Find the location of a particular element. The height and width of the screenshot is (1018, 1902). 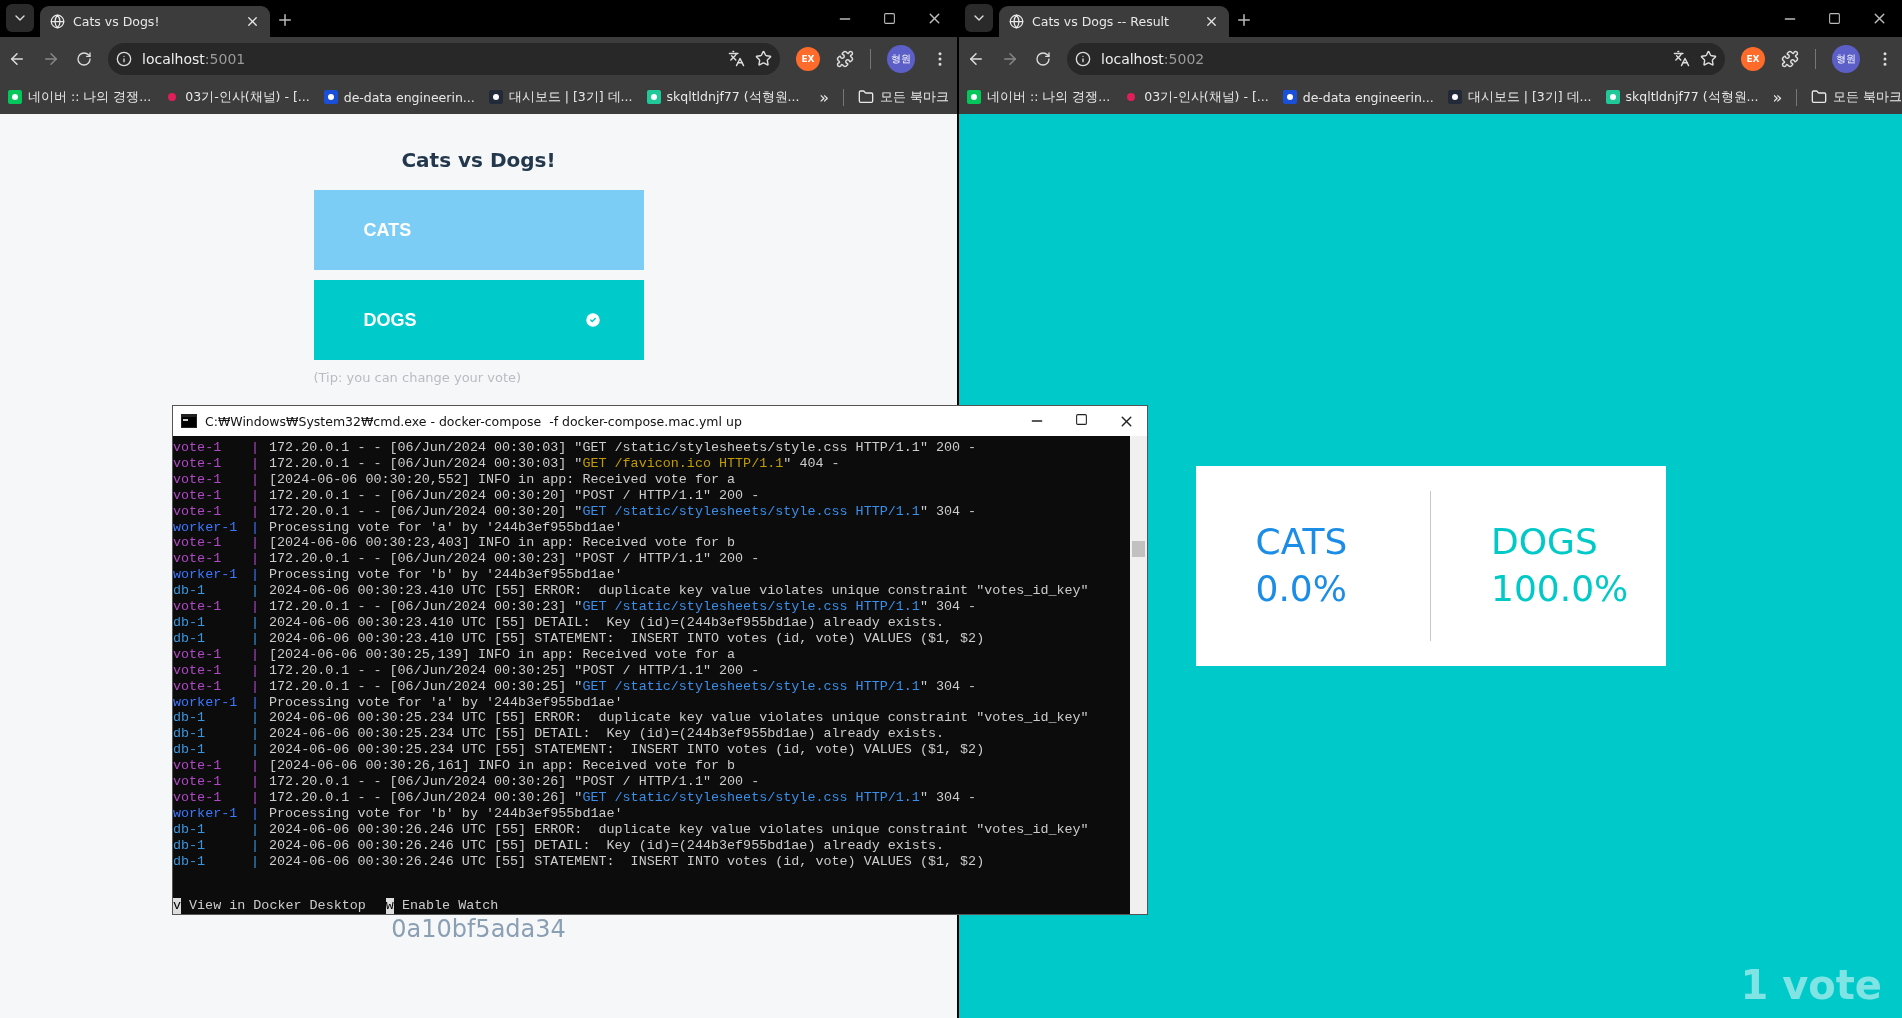

log-text: 172.20.0.1 - - [06/Jun/2024 00:30:23] "POST / HTTP/1.1" 200 - is located at coordinates (514, 559).